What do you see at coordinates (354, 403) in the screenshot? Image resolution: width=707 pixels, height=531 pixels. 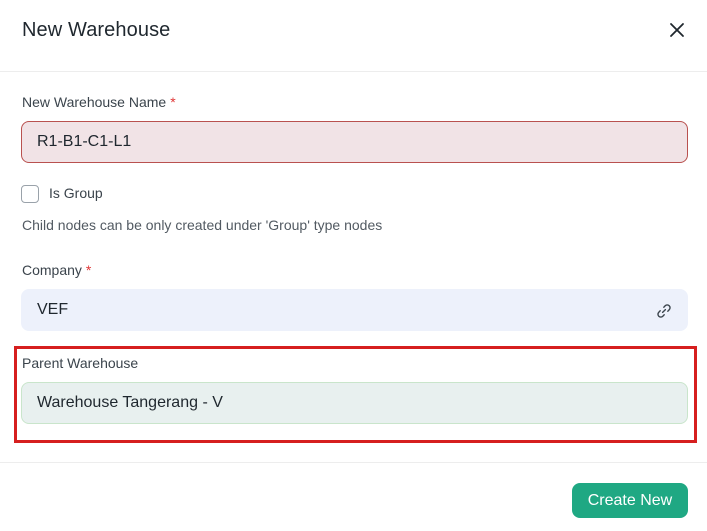 I see `parent-warehouse-input: Warehouse Tangerang - V` at bounding box center [354, 403].